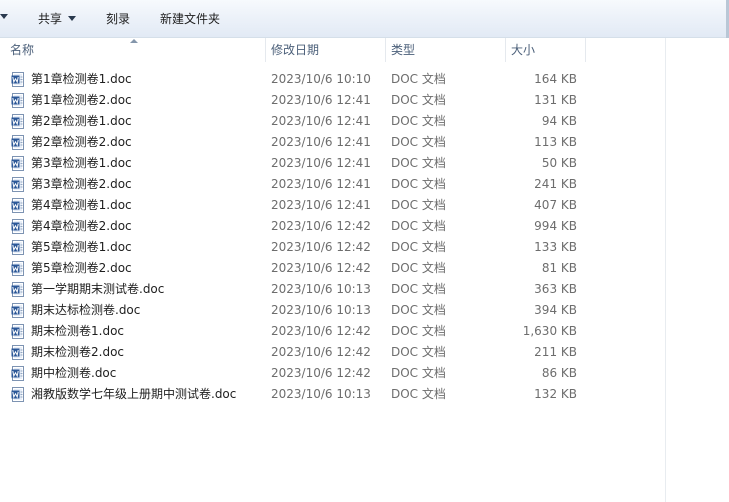  What do you see at coordinates (332, 373) in the screenshot?
I see `file-row: 期中检测卷.doc 2023/10/6 12:42 DOC 文档 86 KB` at bounding box center [332, 373].